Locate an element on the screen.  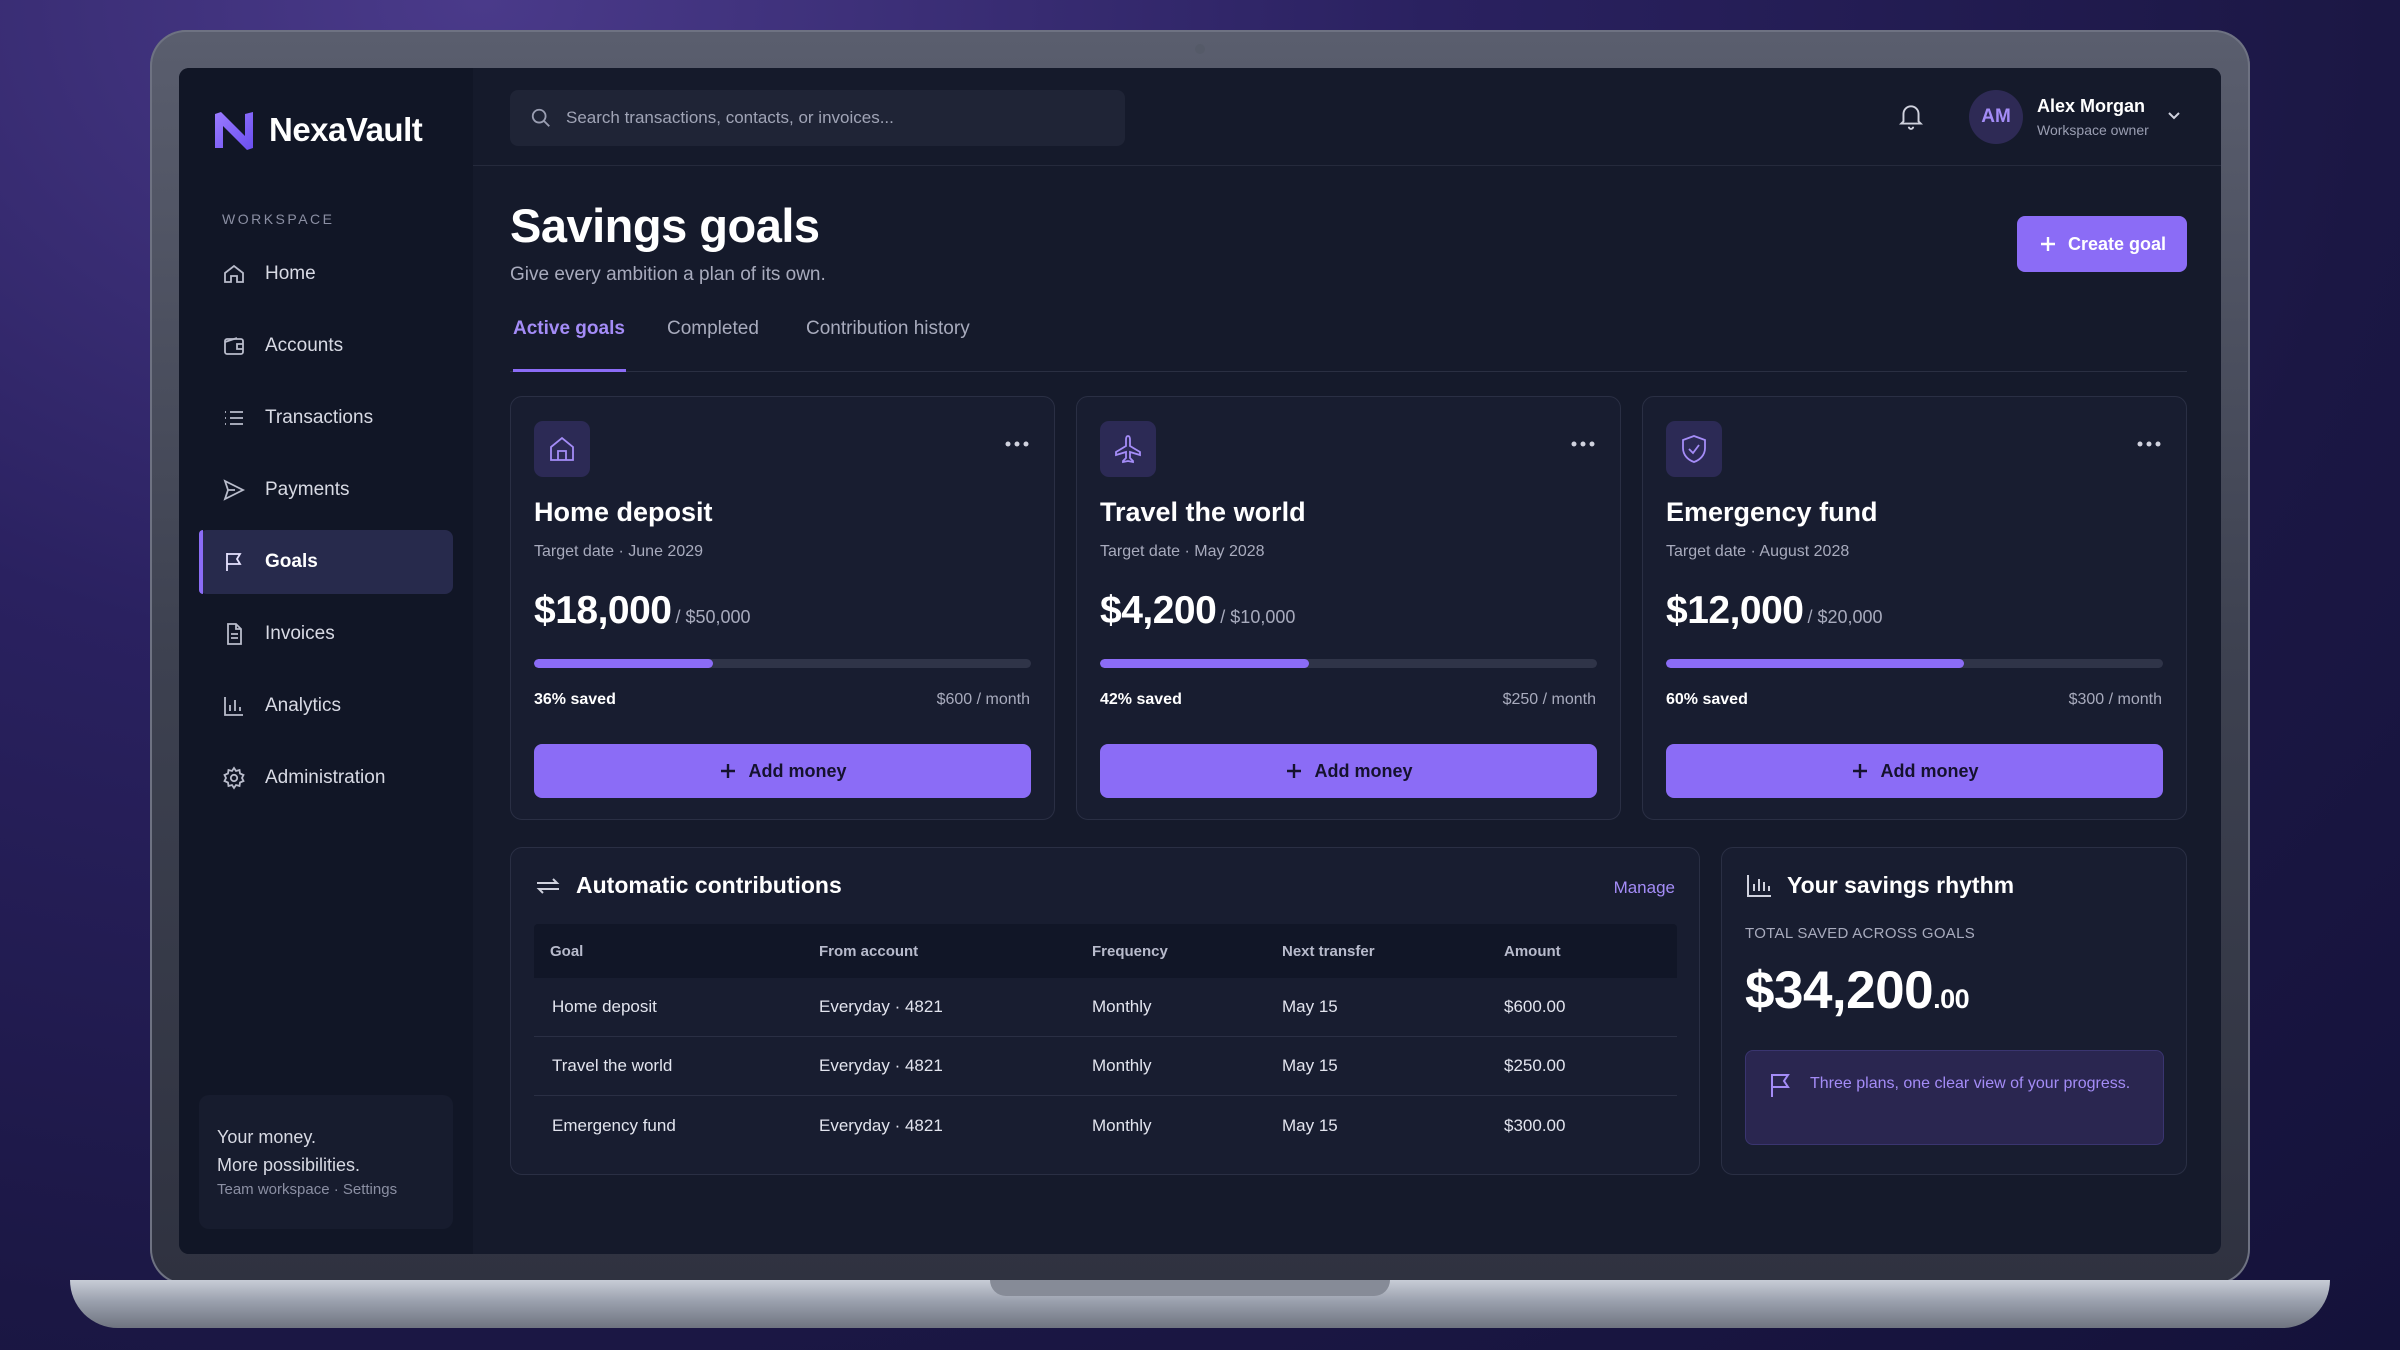
manage-link: Manage is located at coordinates (1644, 888).